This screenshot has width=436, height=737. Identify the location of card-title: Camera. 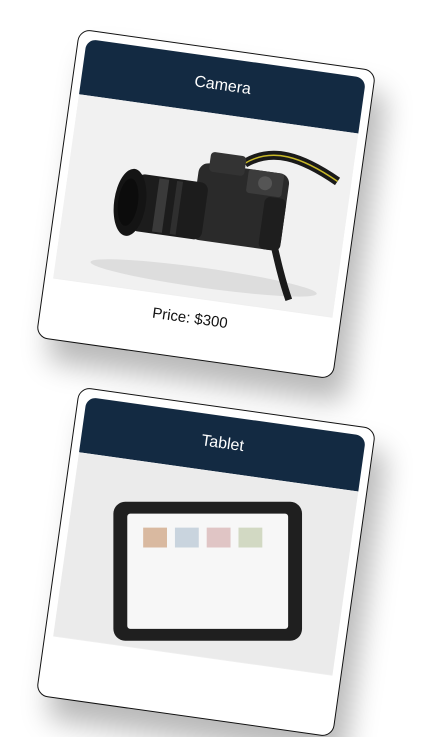
(222, 86).